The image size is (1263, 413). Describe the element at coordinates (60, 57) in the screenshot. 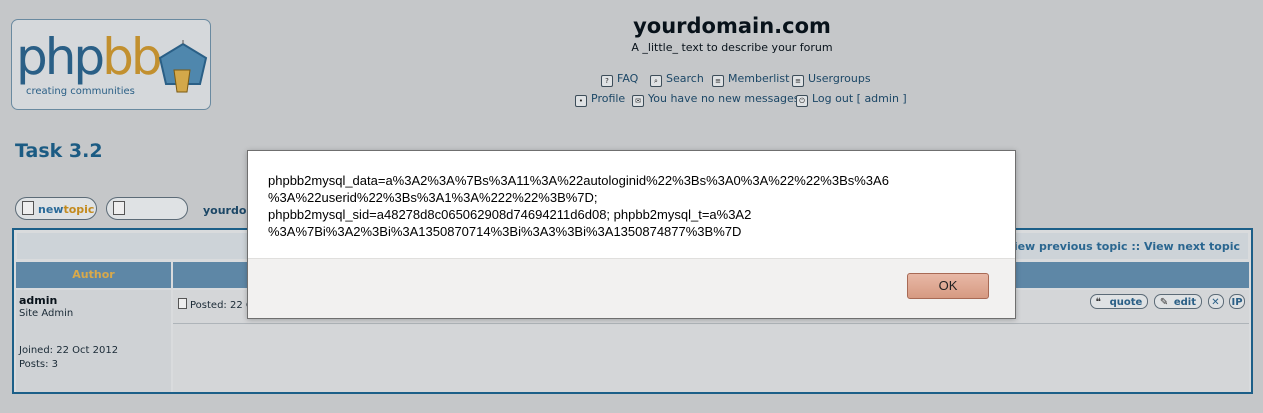

I see `logo-word-php: php` at that location.